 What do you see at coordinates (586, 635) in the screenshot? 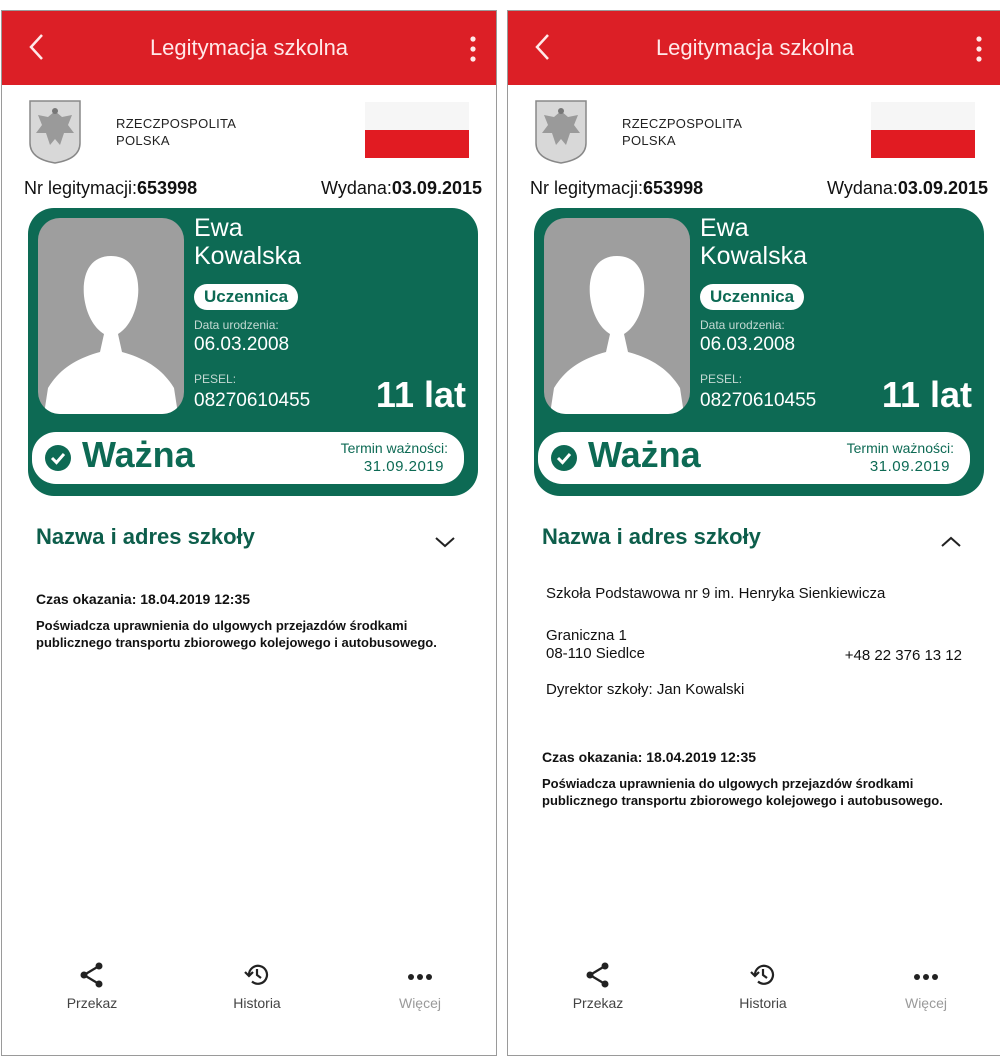
I see `school-street: Graniczna 1` at bounding box center [586, 635].